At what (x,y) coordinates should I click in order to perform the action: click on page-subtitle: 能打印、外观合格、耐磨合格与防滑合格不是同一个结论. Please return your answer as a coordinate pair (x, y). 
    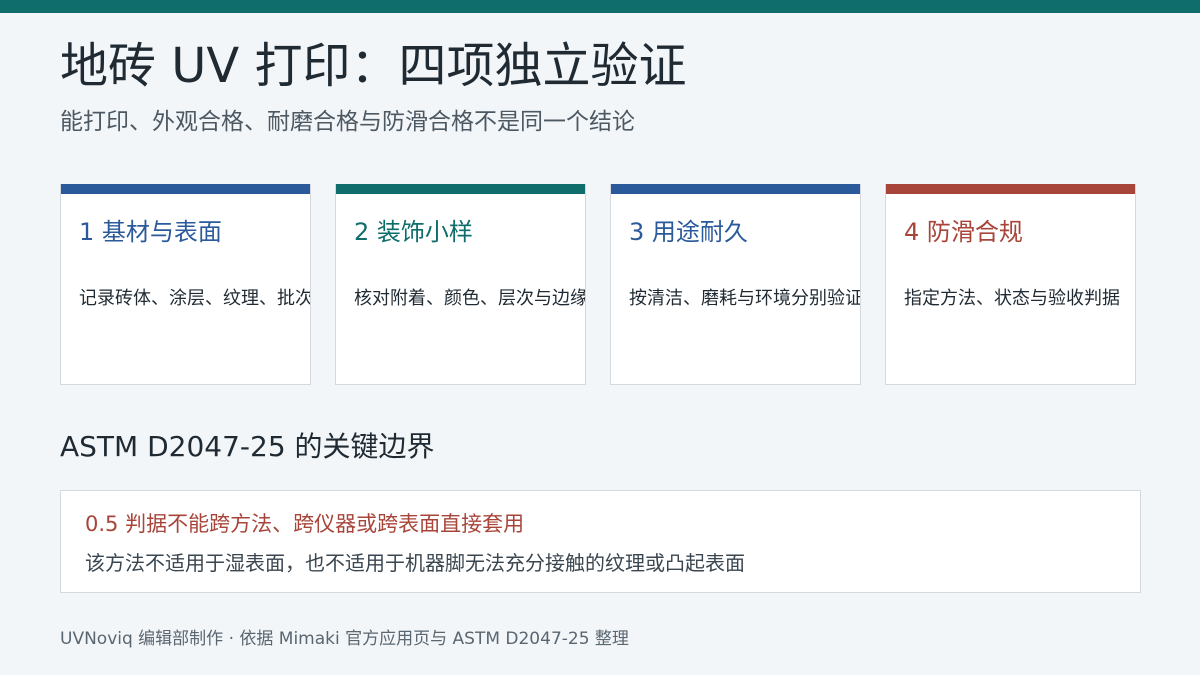
    Looking at the image, I should click on (347, 122).